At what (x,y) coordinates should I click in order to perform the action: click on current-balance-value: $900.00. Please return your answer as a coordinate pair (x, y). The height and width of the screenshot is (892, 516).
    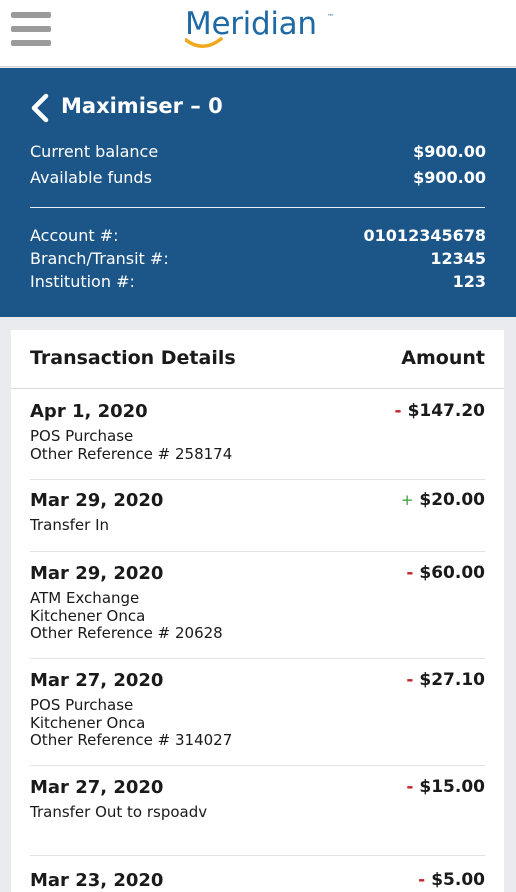
    Looking at the image, I should click on (449, 151).